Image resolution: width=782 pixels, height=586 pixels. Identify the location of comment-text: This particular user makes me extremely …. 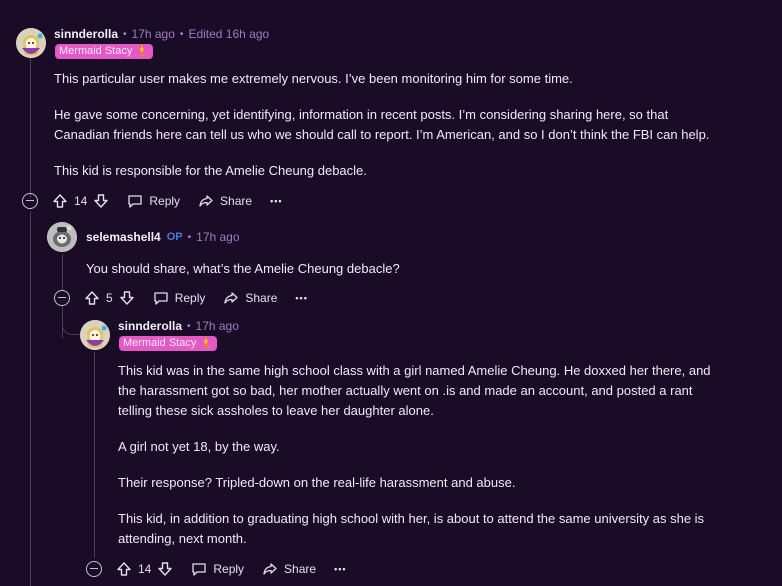
(313, 78).